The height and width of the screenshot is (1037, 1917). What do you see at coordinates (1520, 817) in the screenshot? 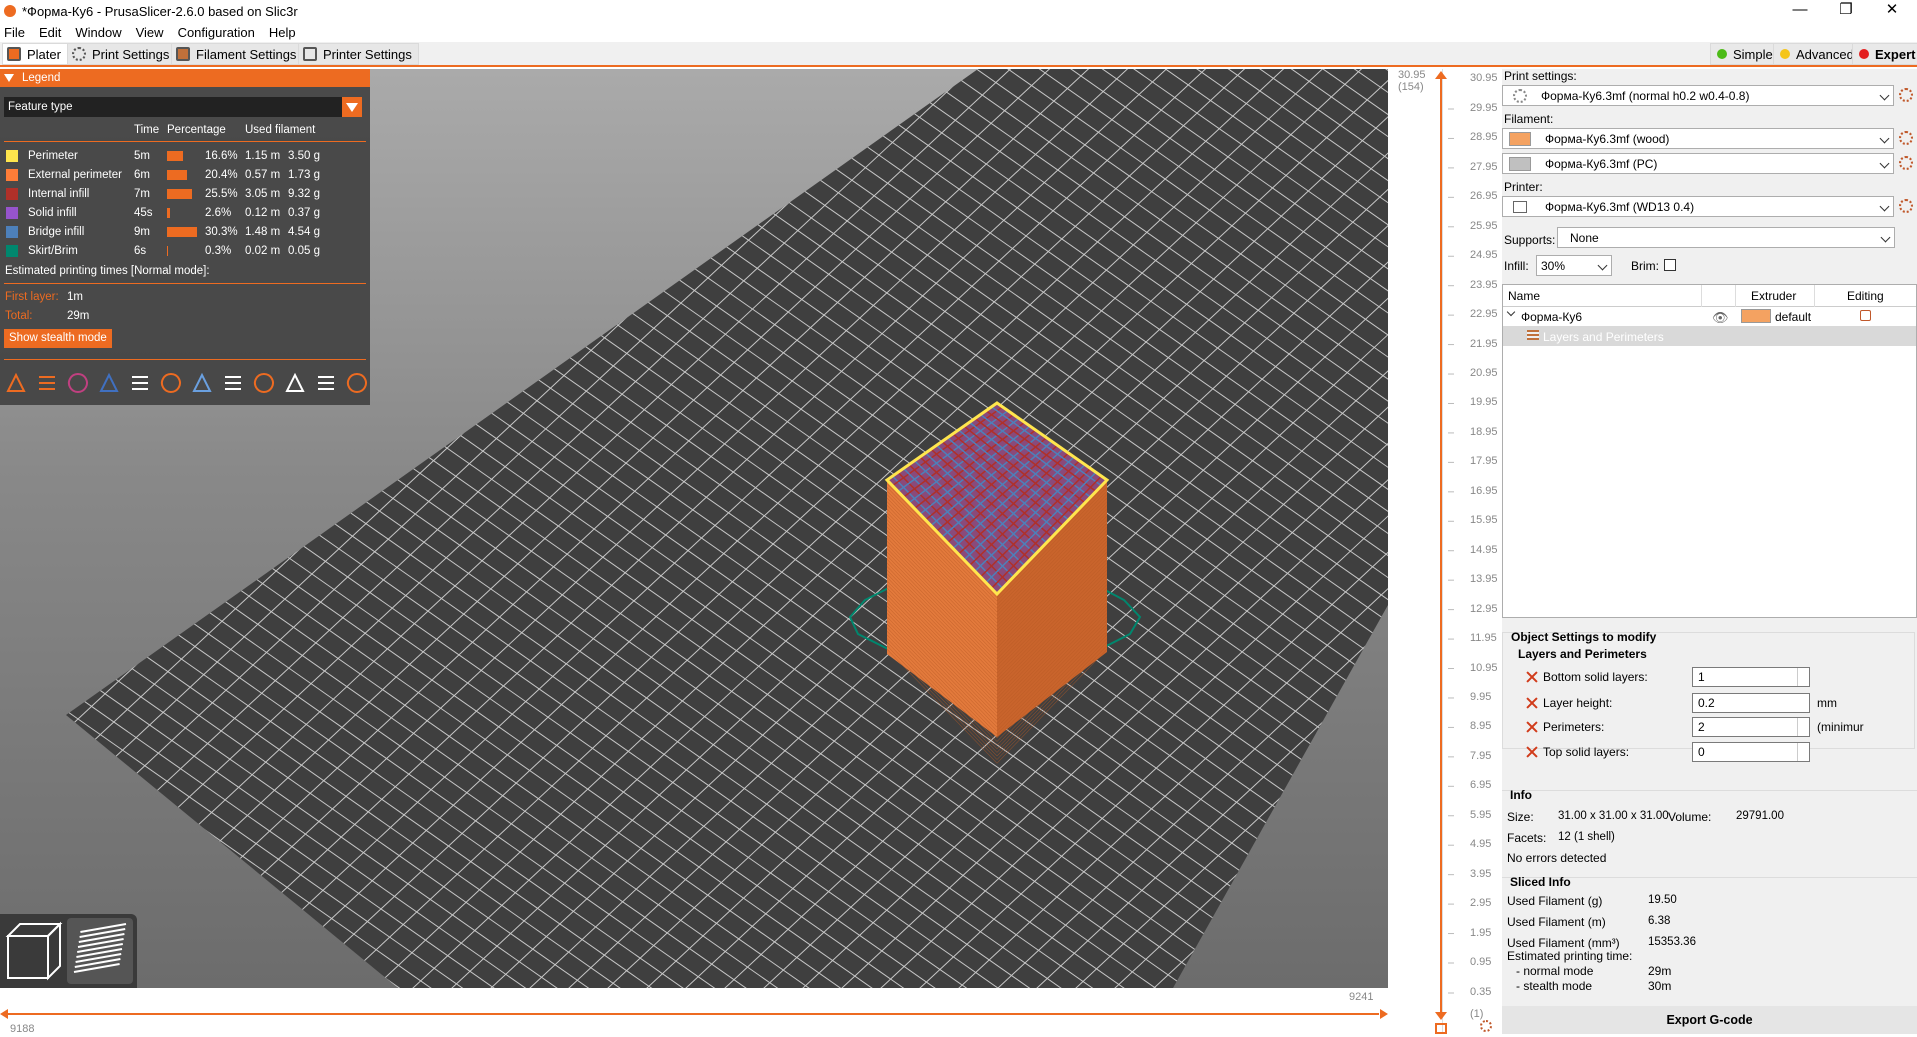
I see `size-label: Size:` at bounding box center [1520, 817].